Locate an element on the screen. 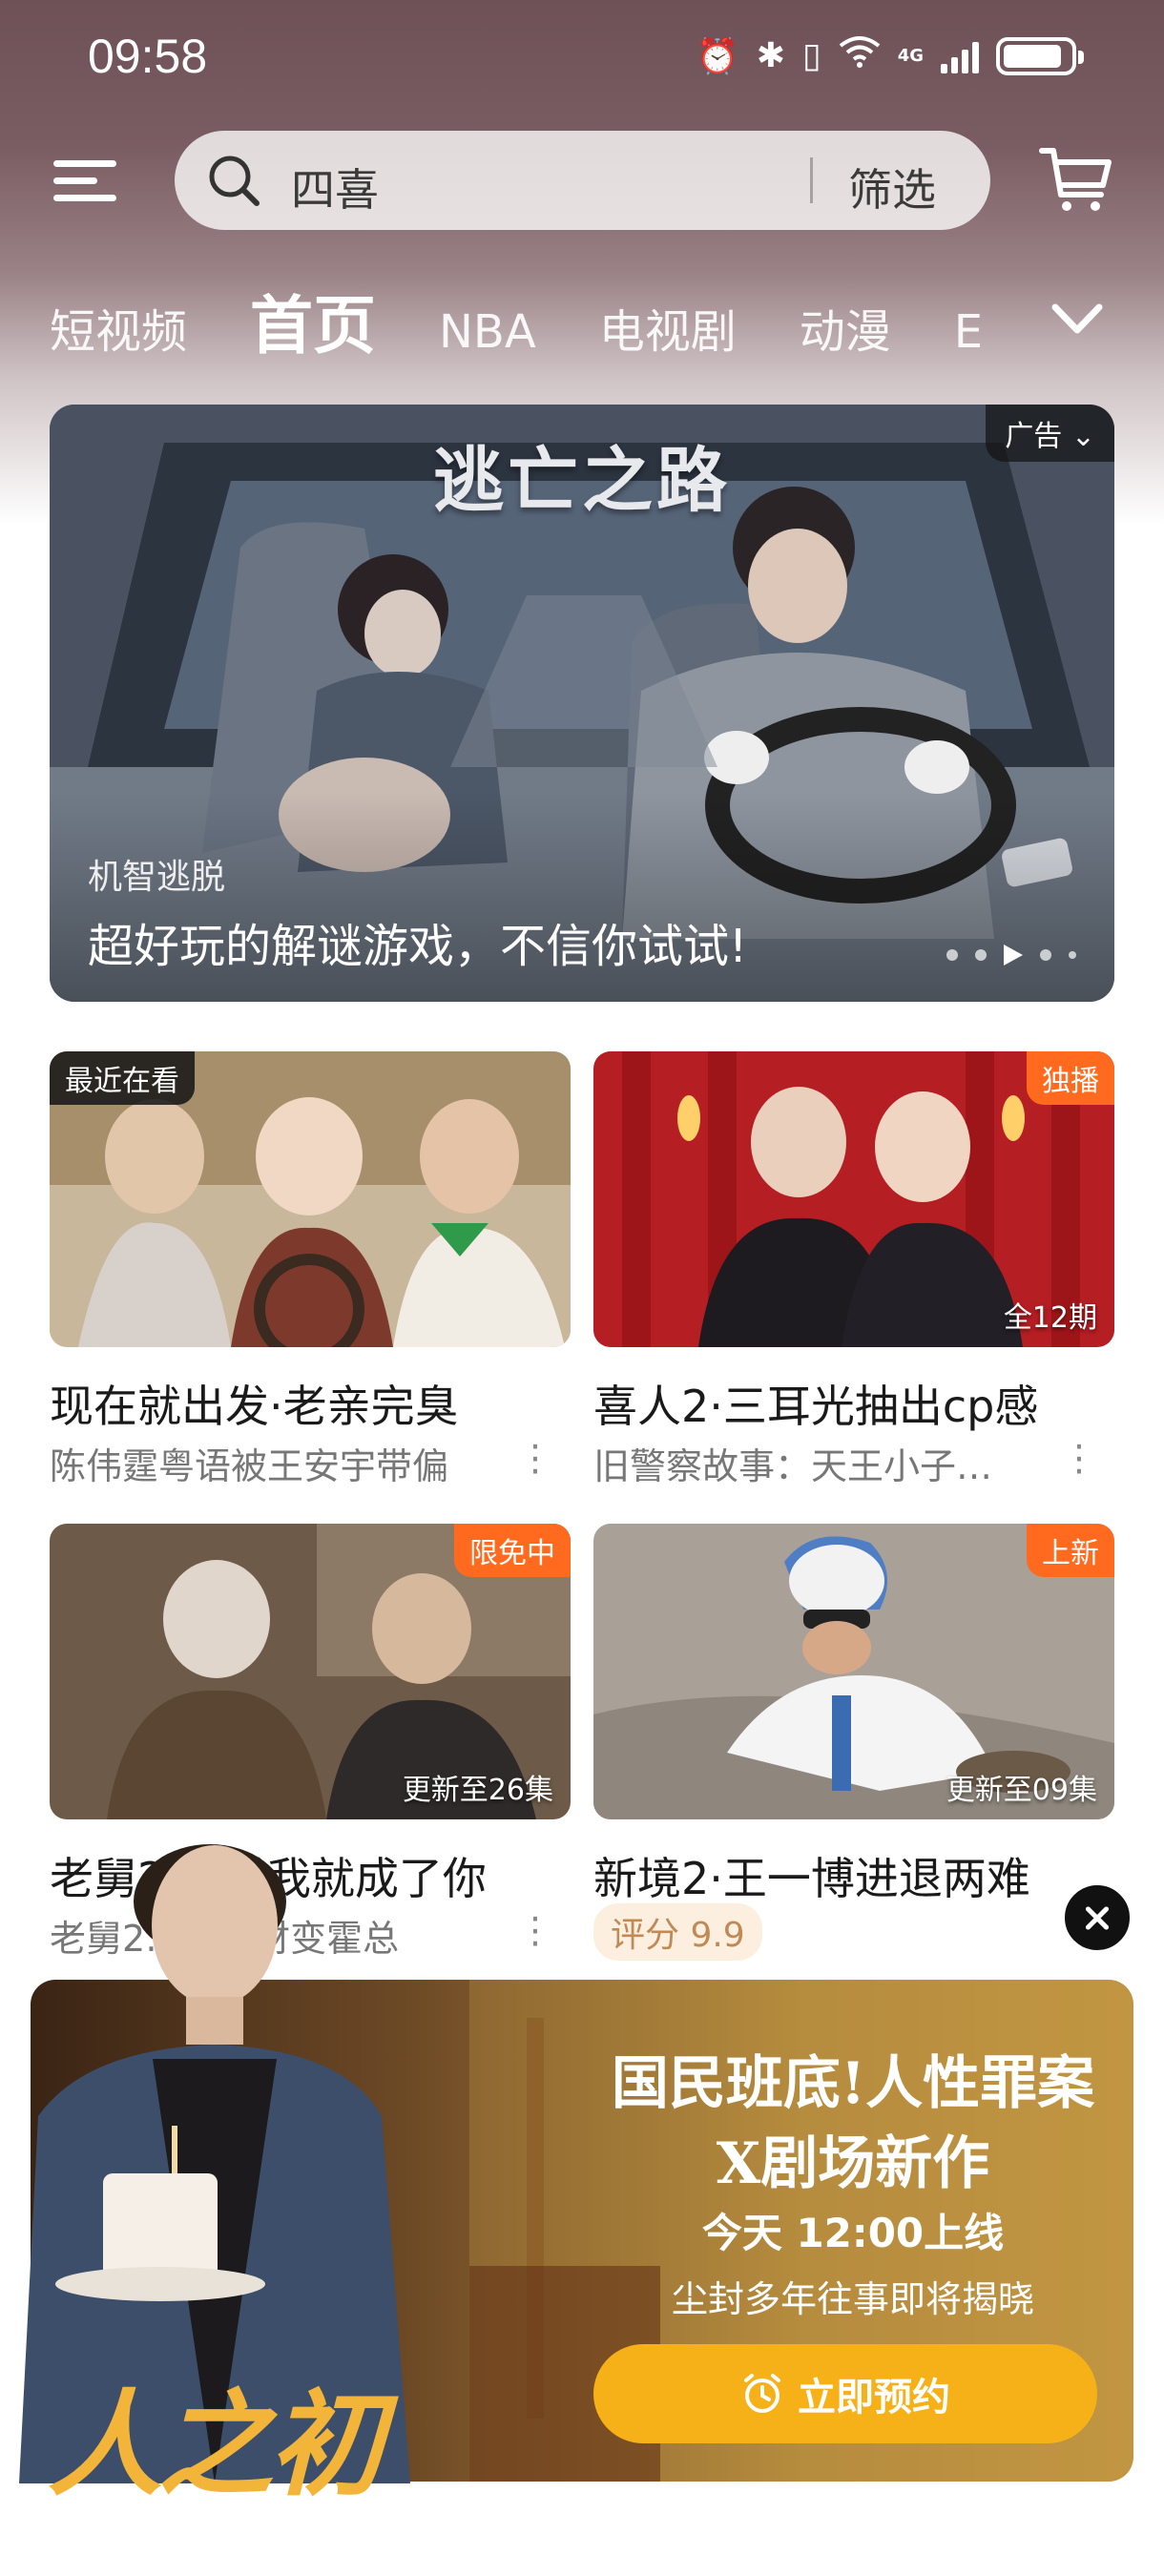 Image resolution: width=1164 pixels, height=2576 pixels. status-badge: 上新 is located at coordinates (1070, 1550).